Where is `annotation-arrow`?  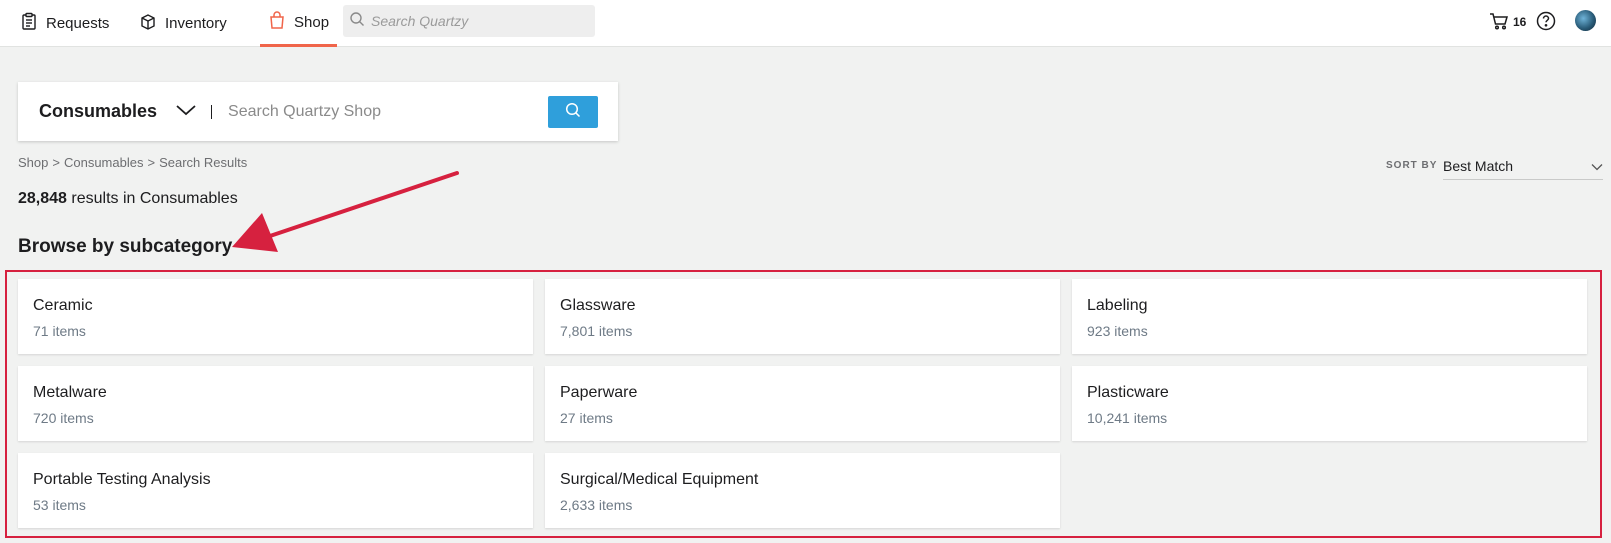 annotation-arrow is located at coordinates (345, 211).